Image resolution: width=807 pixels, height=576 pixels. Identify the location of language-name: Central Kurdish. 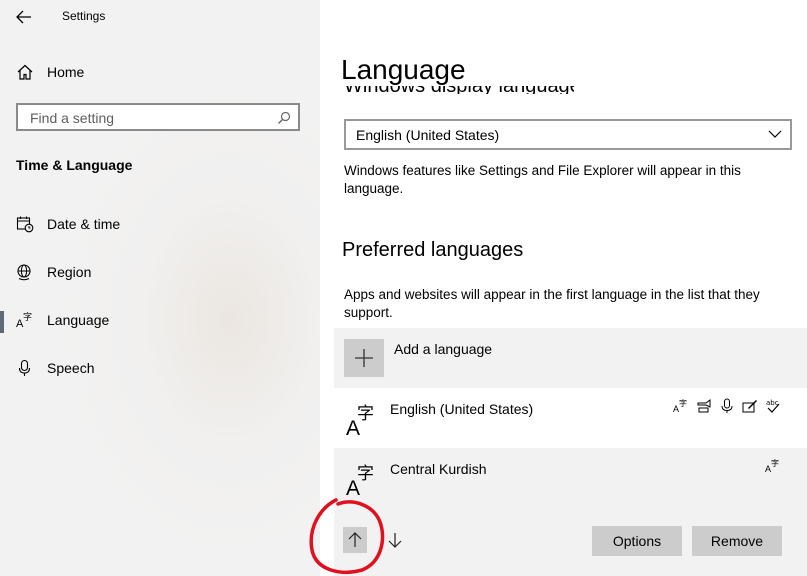
(438, 469).